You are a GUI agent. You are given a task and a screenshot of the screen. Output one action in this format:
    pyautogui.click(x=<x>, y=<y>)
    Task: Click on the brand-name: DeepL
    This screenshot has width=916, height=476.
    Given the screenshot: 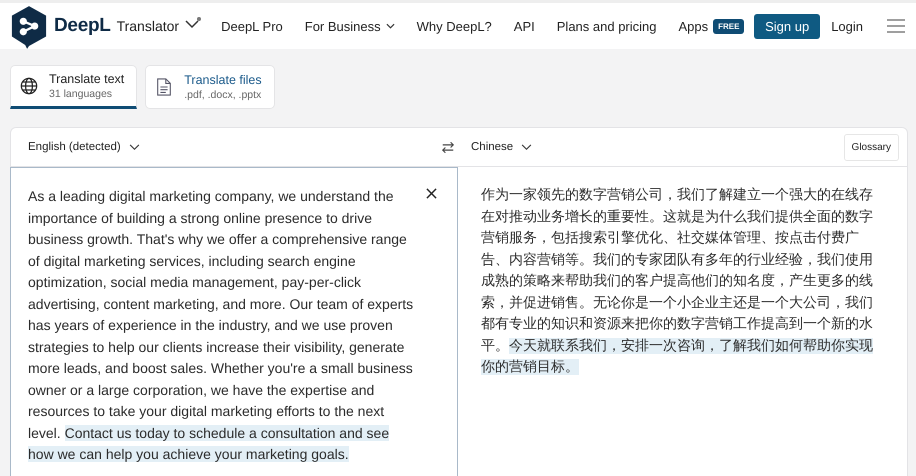 What is the action you would take?
    pyautogui.click(x=82, y=26)
    